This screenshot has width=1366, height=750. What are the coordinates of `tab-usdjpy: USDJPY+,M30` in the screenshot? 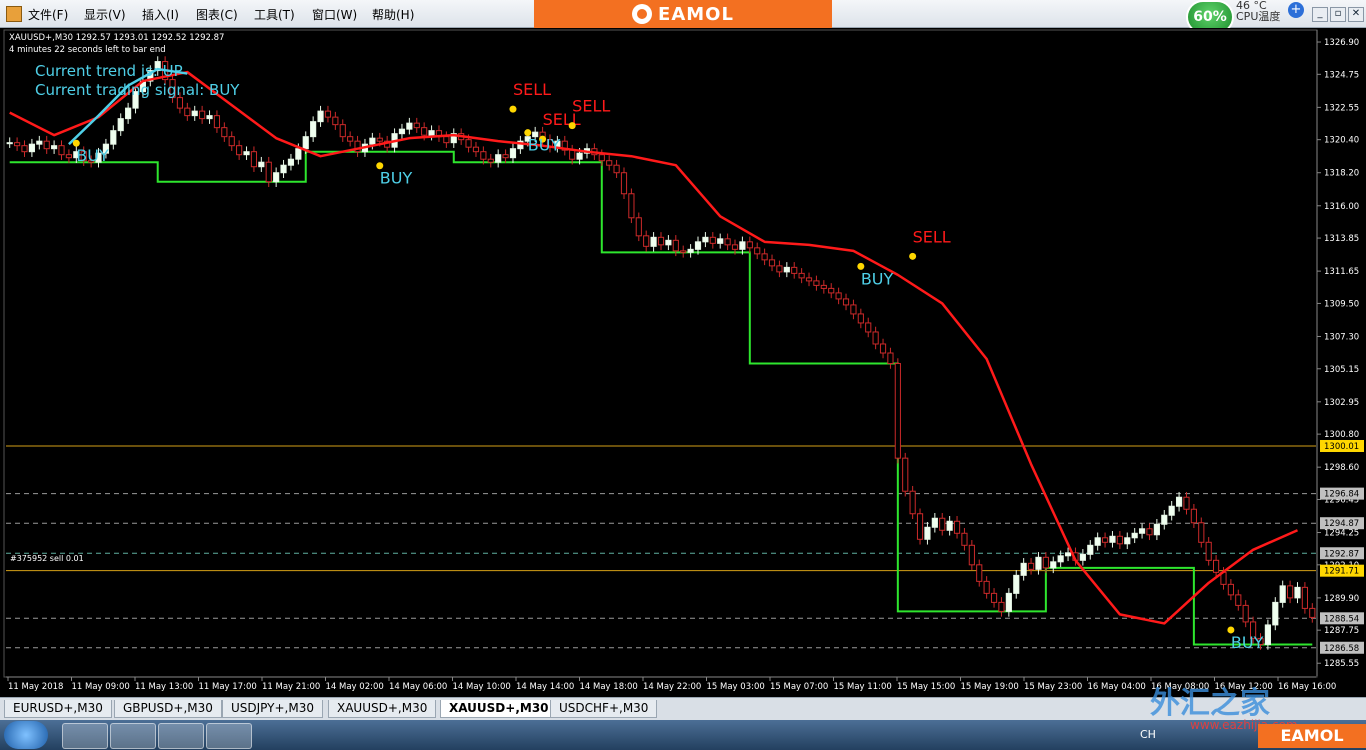 It's located at (272, 709).